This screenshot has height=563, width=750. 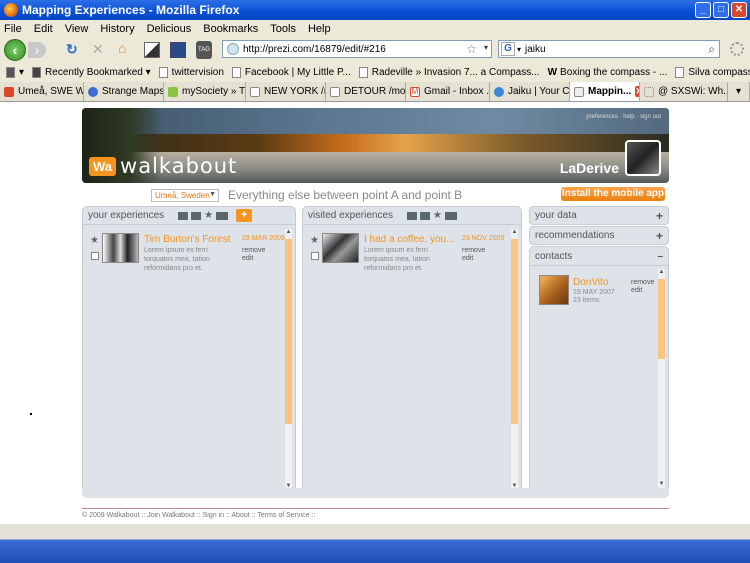 What do you see at coordinates (590, 282) in the screenshot?
I see `contact-name: DonVito` at bounding box center [590, 282].